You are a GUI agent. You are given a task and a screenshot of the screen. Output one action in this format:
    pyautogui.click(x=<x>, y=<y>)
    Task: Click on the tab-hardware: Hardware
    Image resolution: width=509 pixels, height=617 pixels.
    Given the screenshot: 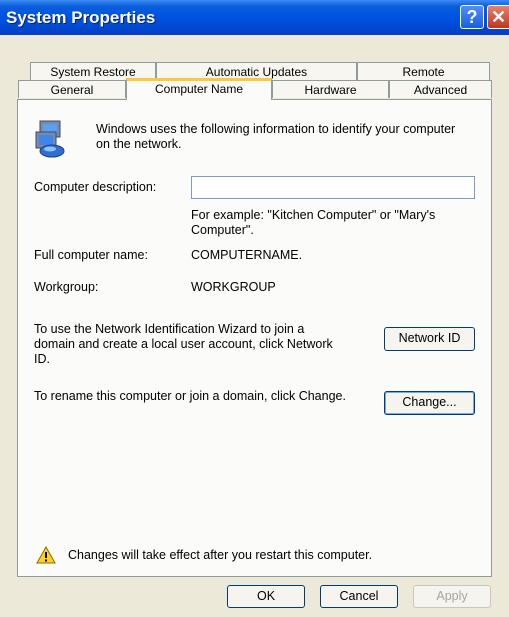 What is the action you would take?
    pyautogui.click(x=330, y=89)
    